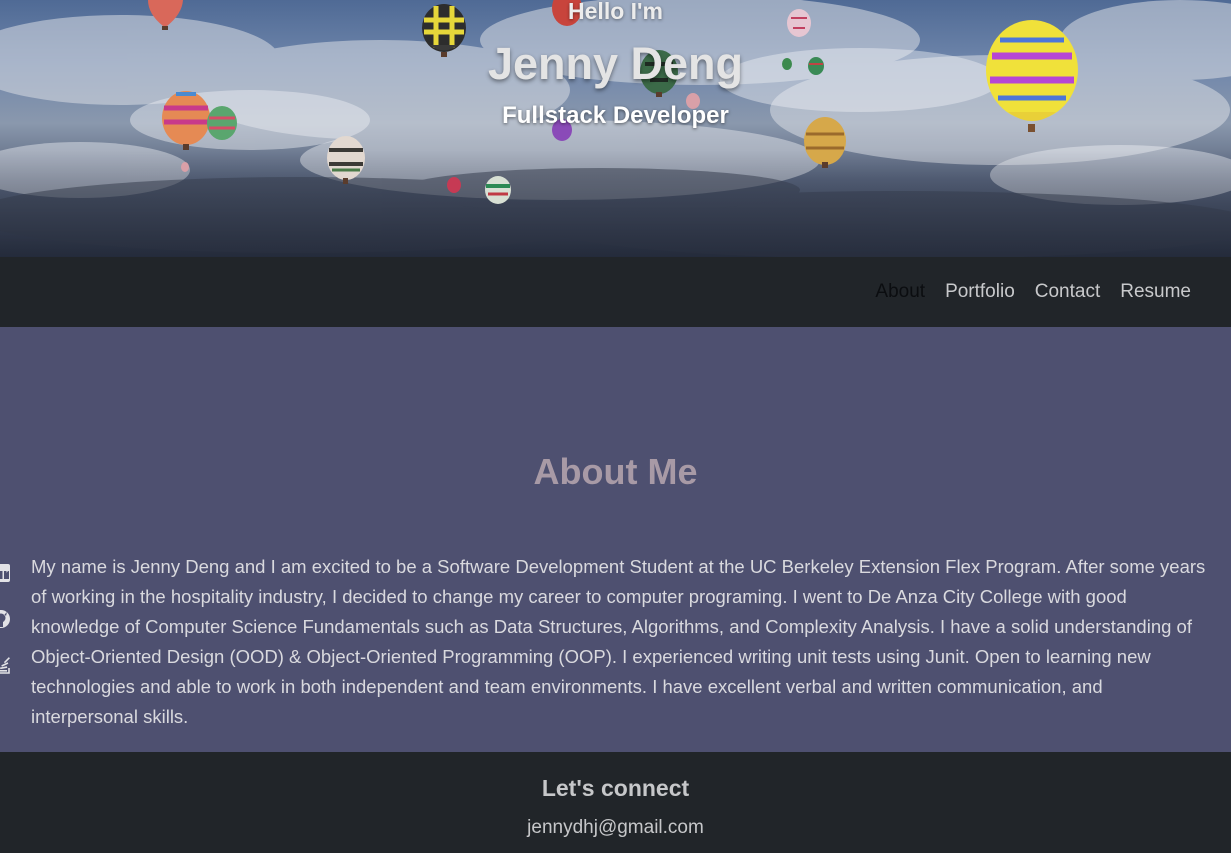 The height and width of the screenshot is (853, 1231). I want to click on linkedin-icon, so click(6, 573).